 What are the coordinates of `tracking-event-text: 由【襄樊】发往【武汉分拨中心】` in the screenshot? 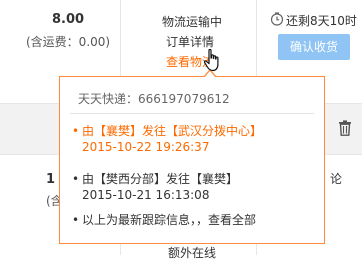 It's located at (172, 131).